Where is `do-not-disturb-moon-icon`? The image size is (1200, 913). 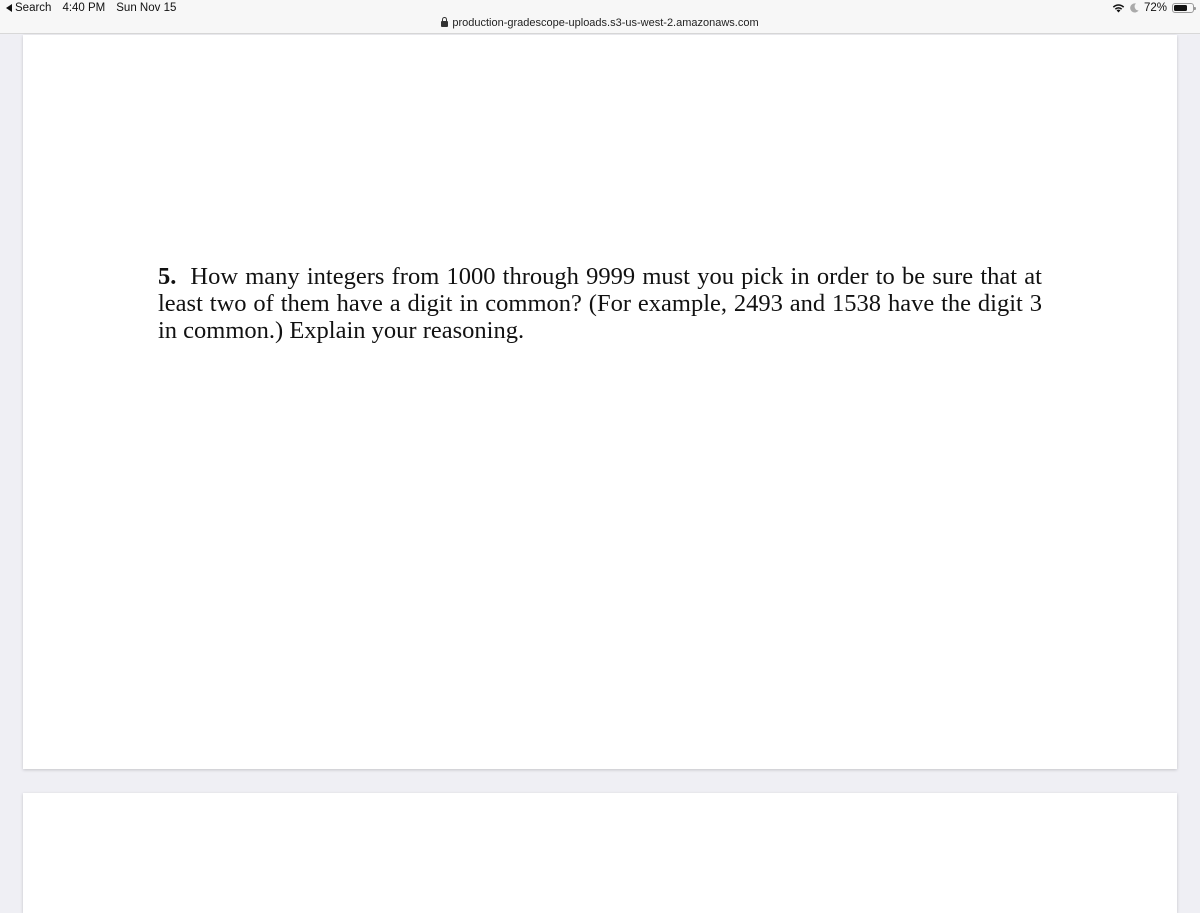 do-not-disturb-moon-icon is located at coordinates (1134, 8).